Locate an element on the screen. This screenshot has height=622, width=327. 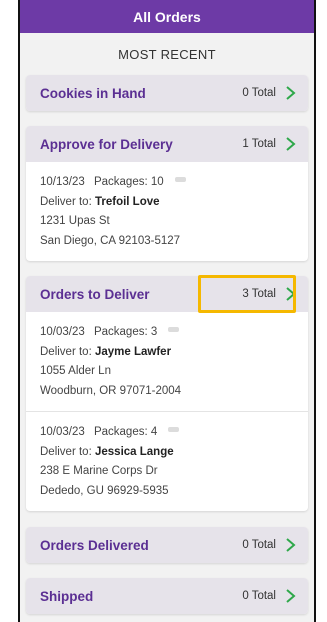
section-title: Approve for Delivery is located at coordinates (106, 144).